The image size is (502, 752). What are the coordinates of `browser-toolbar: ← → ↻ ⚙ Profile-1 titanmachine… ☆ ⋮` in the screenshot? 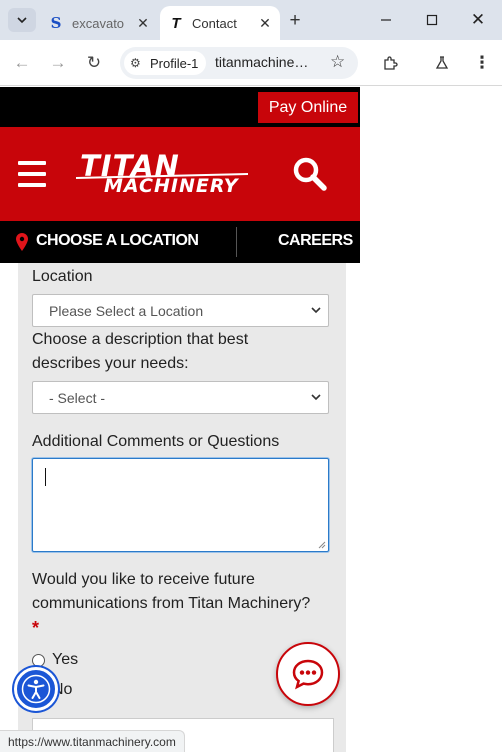 It's located at (251, 63).